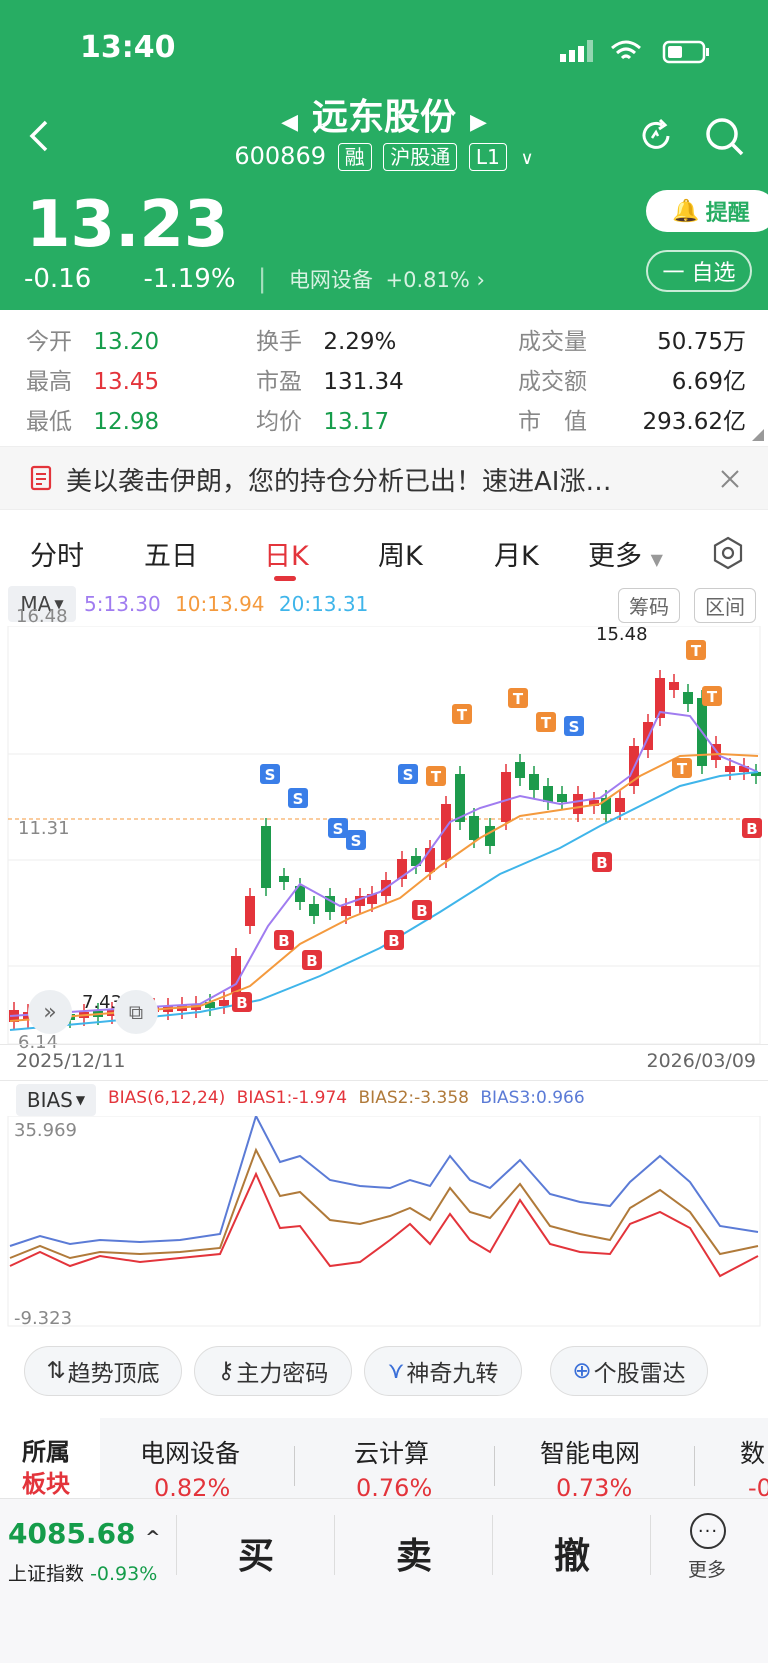 The height and width of the screenshot is (1663, 768). What do you see at coordinates (126, 422) in the screenshot?
I see `low-value: 12.98` at bounding box center [126, 422].